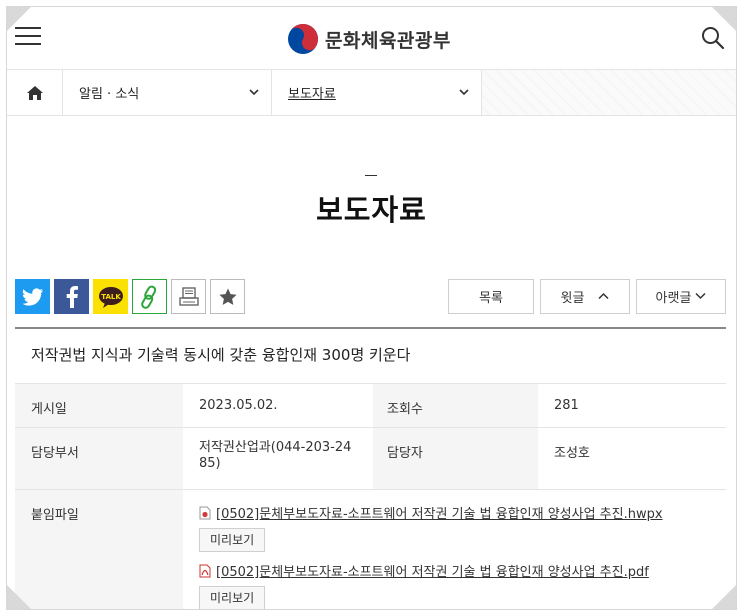  What do you see at coordinates (167, 92) in the screenshot?
I see `breadcrumb-level1-dropdown: 알림 · 소식` at bounding box center [167, 92].